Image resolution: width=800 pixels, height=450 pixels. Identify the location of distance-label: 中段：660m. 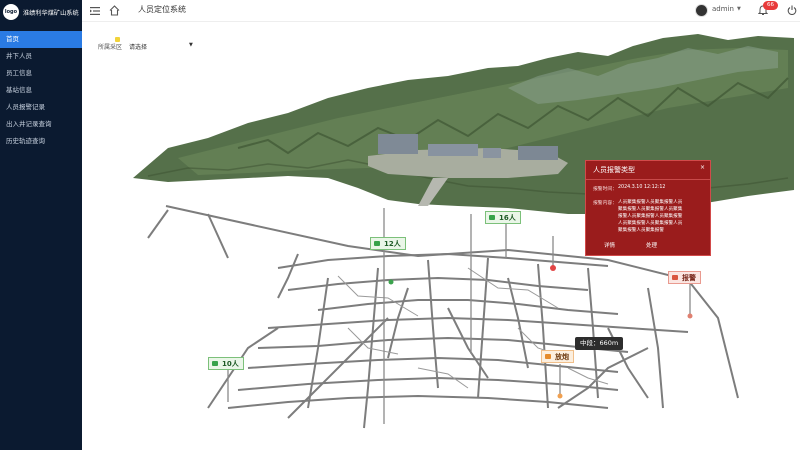
(599, 343).